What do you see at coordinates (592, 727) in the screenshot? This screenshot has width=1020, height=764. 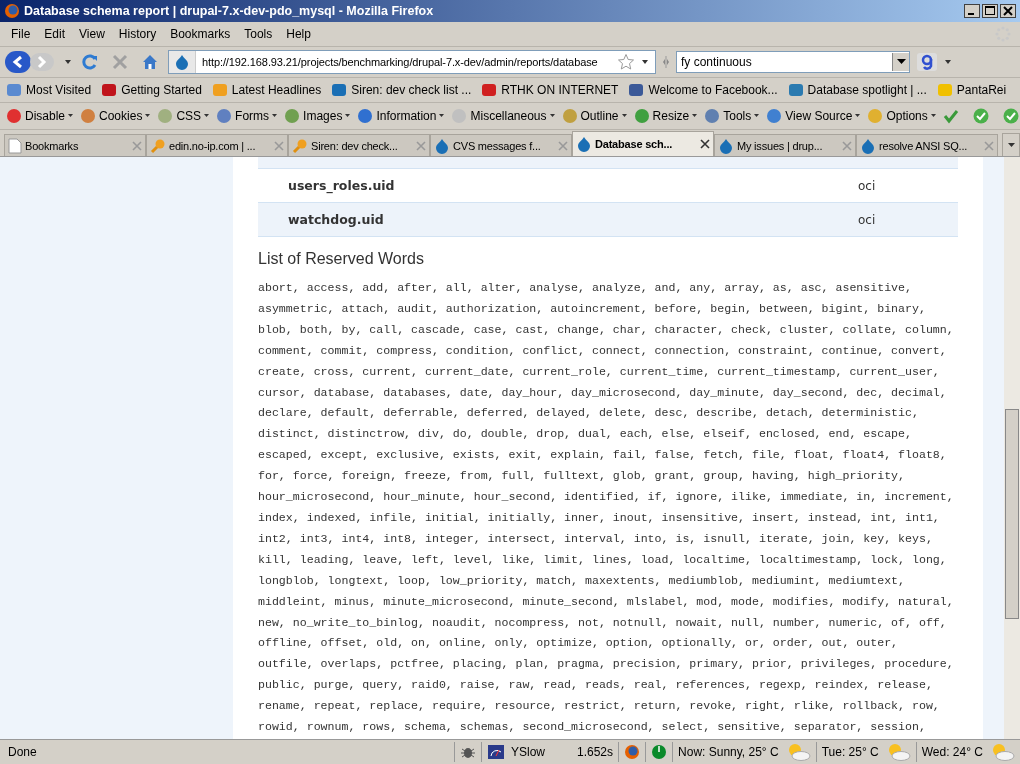 I see `reserved-words-line: rowid, rownum, rows, schema, schemas, second_microsecond, select, sensitive, separator, session,` at bounding box center [592, 727].